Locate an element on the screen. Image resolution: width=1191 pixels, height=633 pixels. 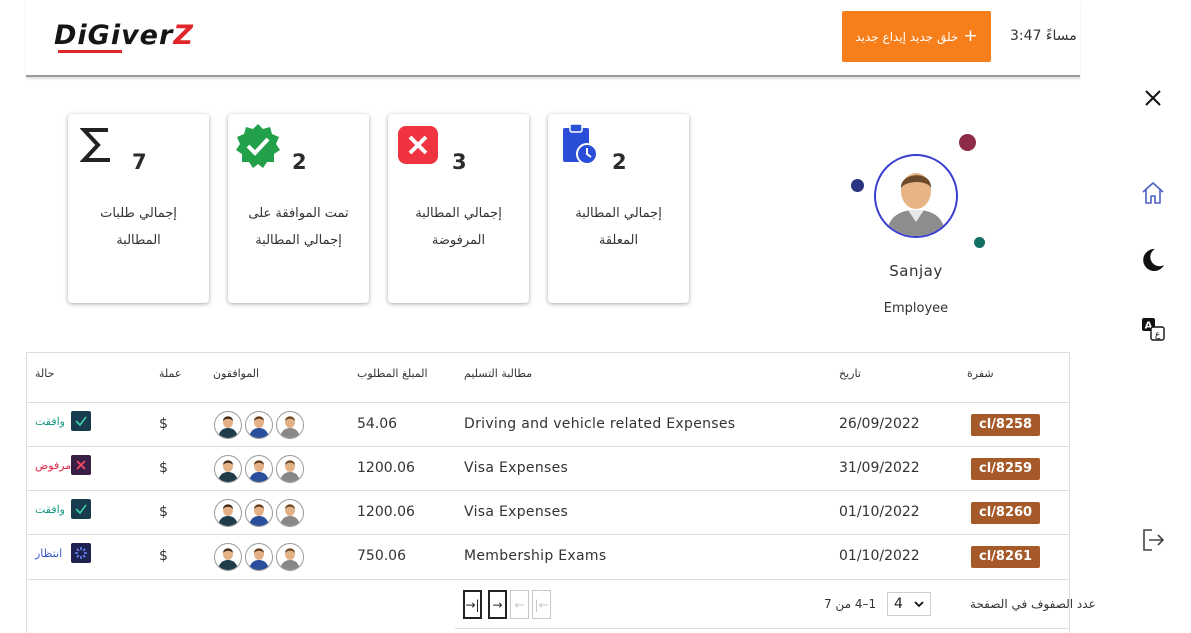
claim-status: مرفوض is located at coordinates (53, 465).